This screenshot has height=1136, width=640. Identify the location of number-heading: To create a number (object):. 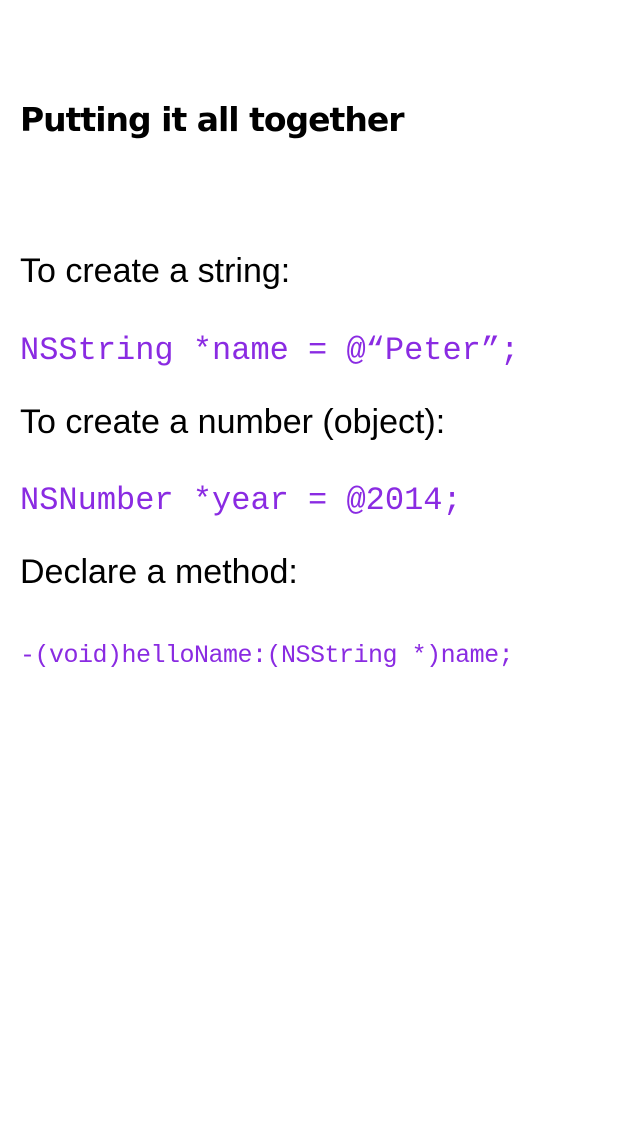
(233, 422).